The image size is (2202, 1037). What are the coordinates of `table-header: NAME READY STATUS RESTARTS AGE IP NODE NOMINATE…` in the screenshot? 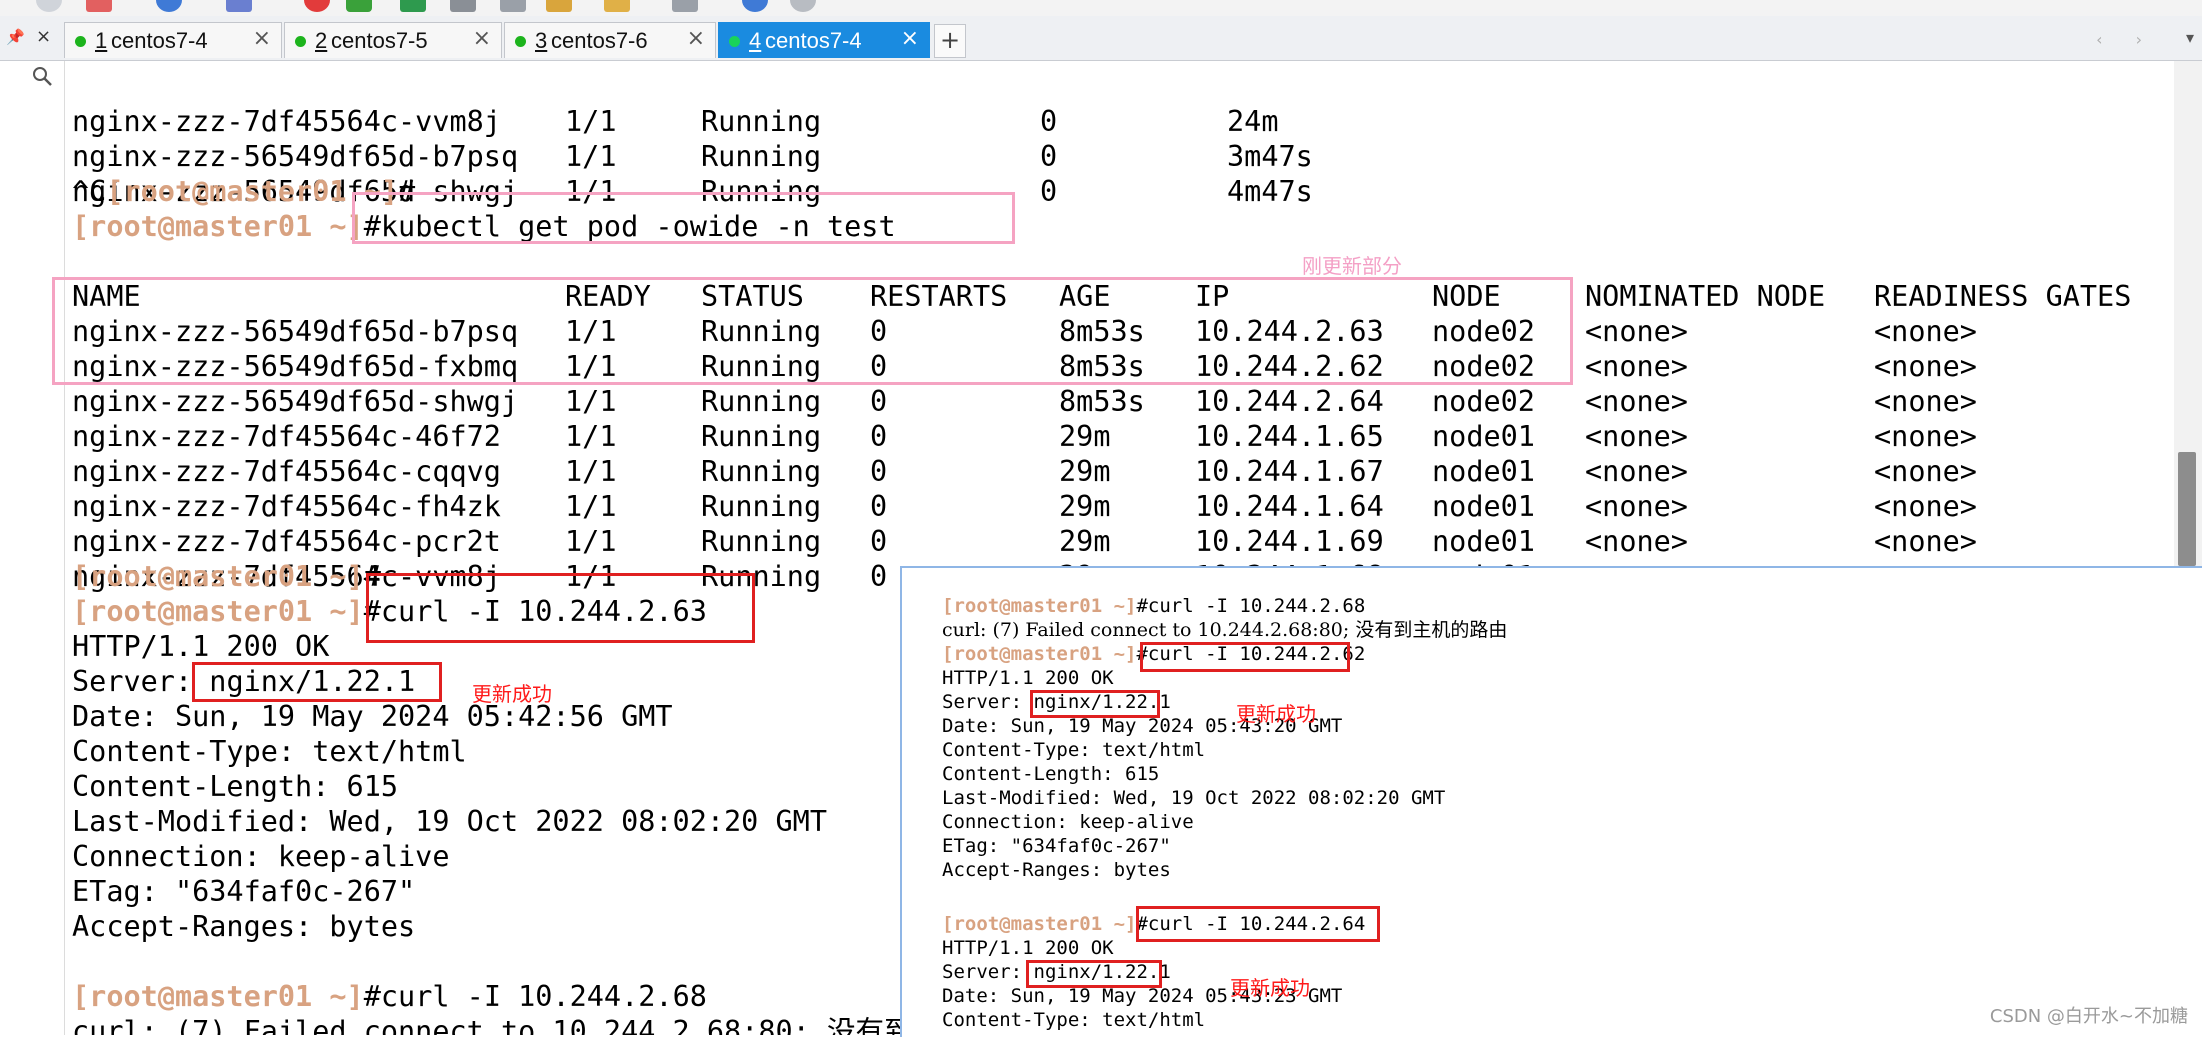 It's located at (1102, 296).